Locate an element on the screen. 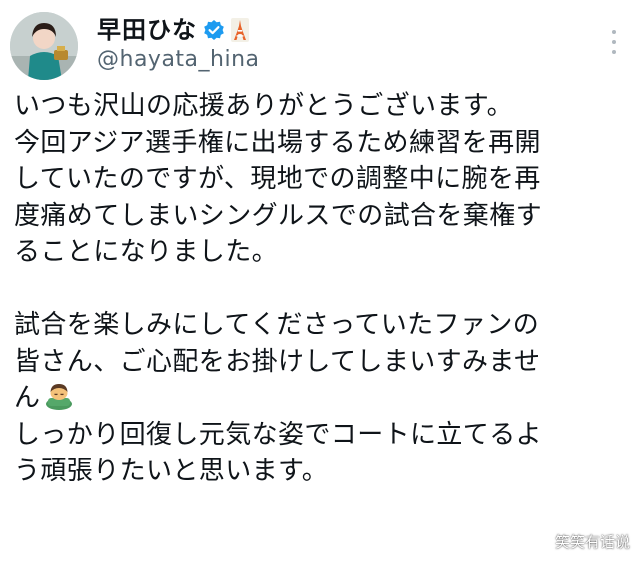  more-options-icon is located at coordinates (614, 42).